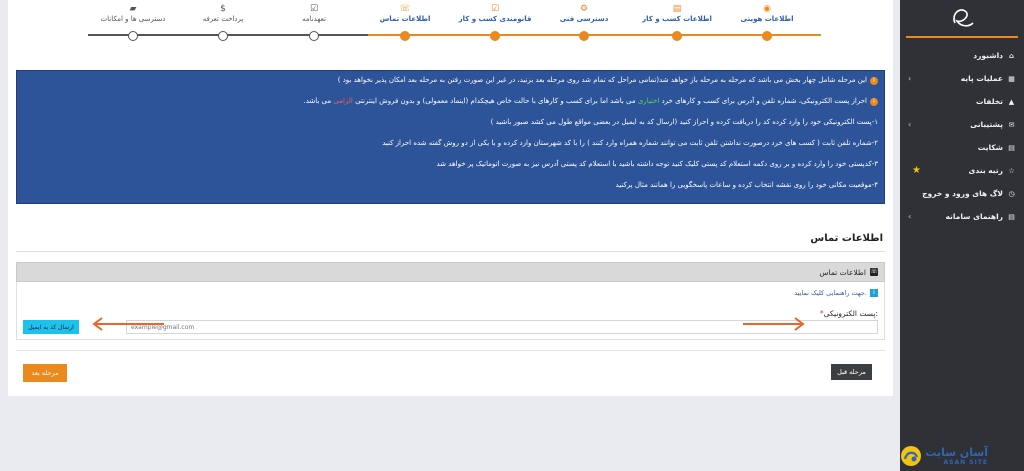 The width and height of the screenshot is (1024, 471). I want to click on logo, so click(962, 19).